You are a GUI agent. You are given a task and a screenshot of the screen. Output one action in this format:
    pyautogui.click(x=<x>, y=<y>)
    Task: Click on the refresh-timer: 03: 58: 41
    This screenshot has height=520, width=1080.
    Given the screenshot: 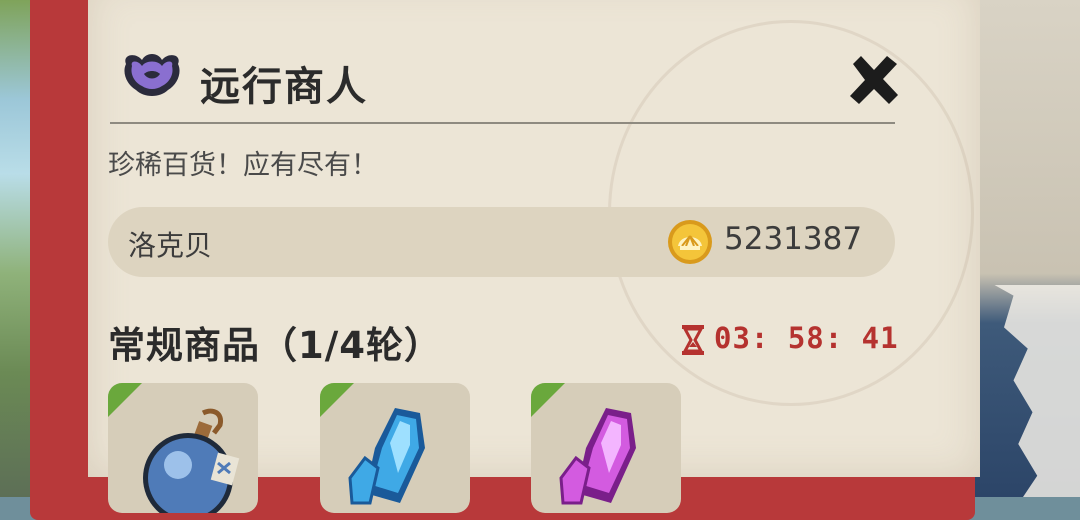 What is the action you would take?
    pyautogui.click(x=790, y=340)
    